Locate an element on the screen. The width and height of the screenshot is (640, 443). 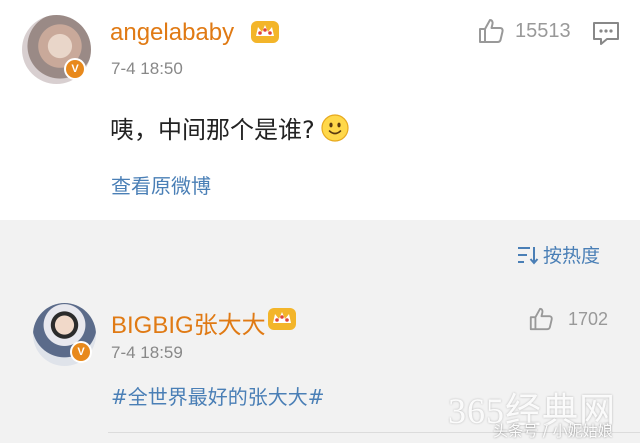
username: angelababy is located at coordinates (172, 33).